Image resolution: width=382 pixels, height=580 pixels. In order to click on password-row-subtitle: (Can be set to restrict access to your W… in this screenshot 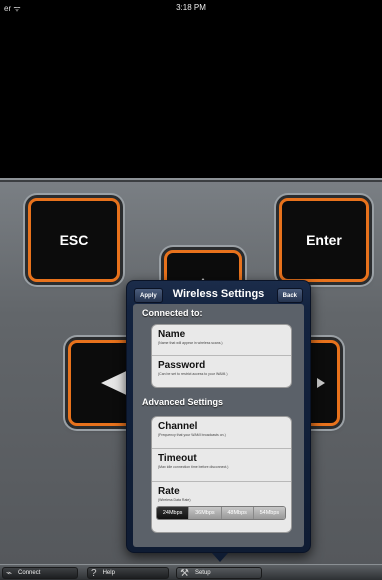, I will do `click(193, 374)`.